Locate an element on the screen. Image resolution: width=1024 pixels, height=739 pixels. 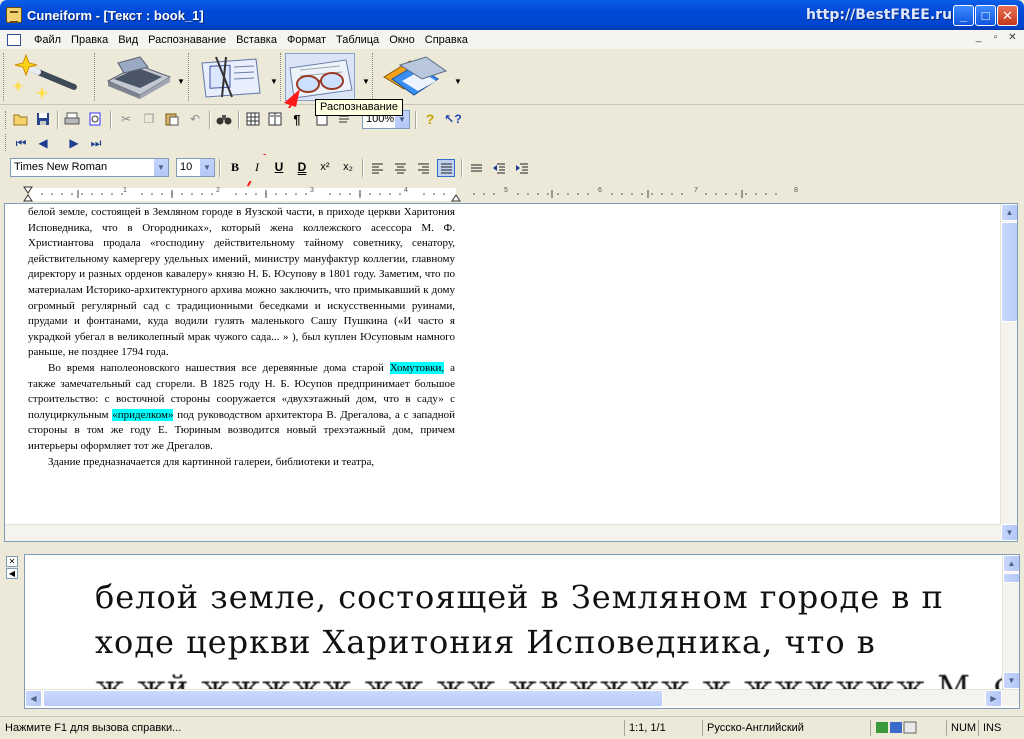
magic-wand-button is located at coordinates (47, 77).